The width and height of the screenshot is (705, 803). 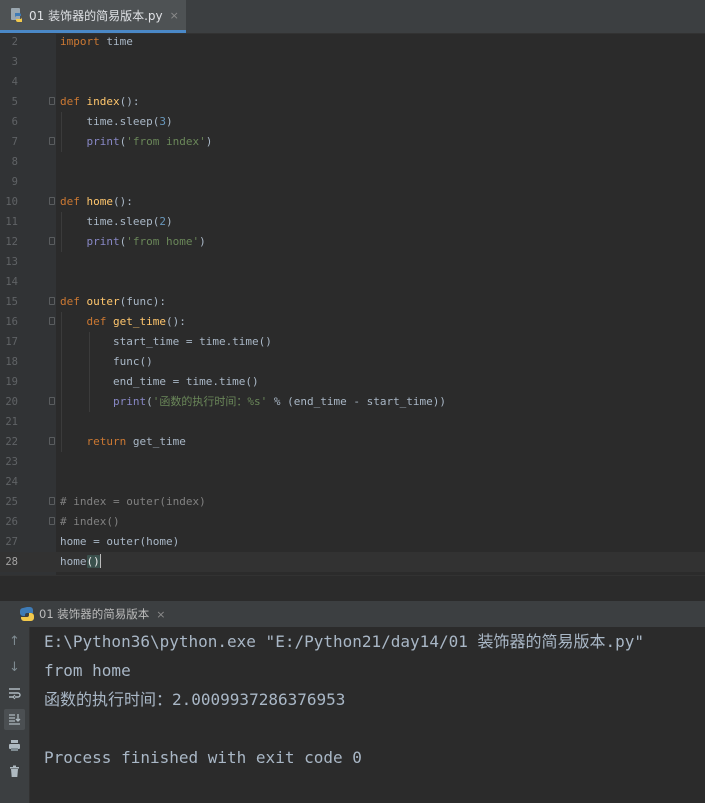 I want to click on run-toolbar: ↑ ↓, so click(x=15, y=715).